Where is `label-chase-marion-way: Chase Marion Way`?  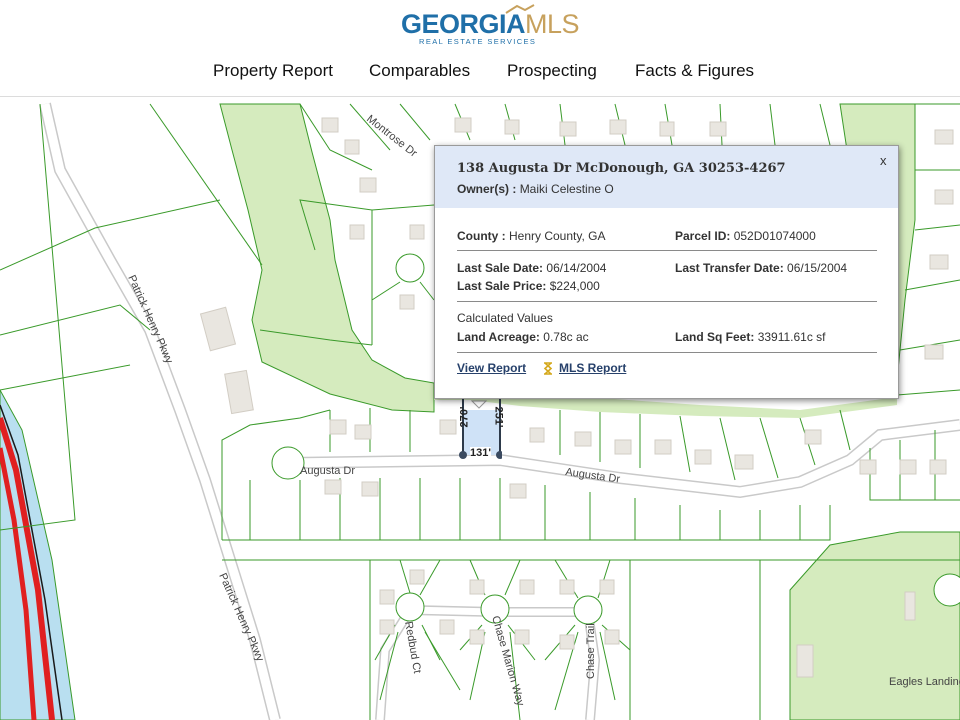
label-chase-marion-way: Chase Marion Way is located at coordinates (507, 661).